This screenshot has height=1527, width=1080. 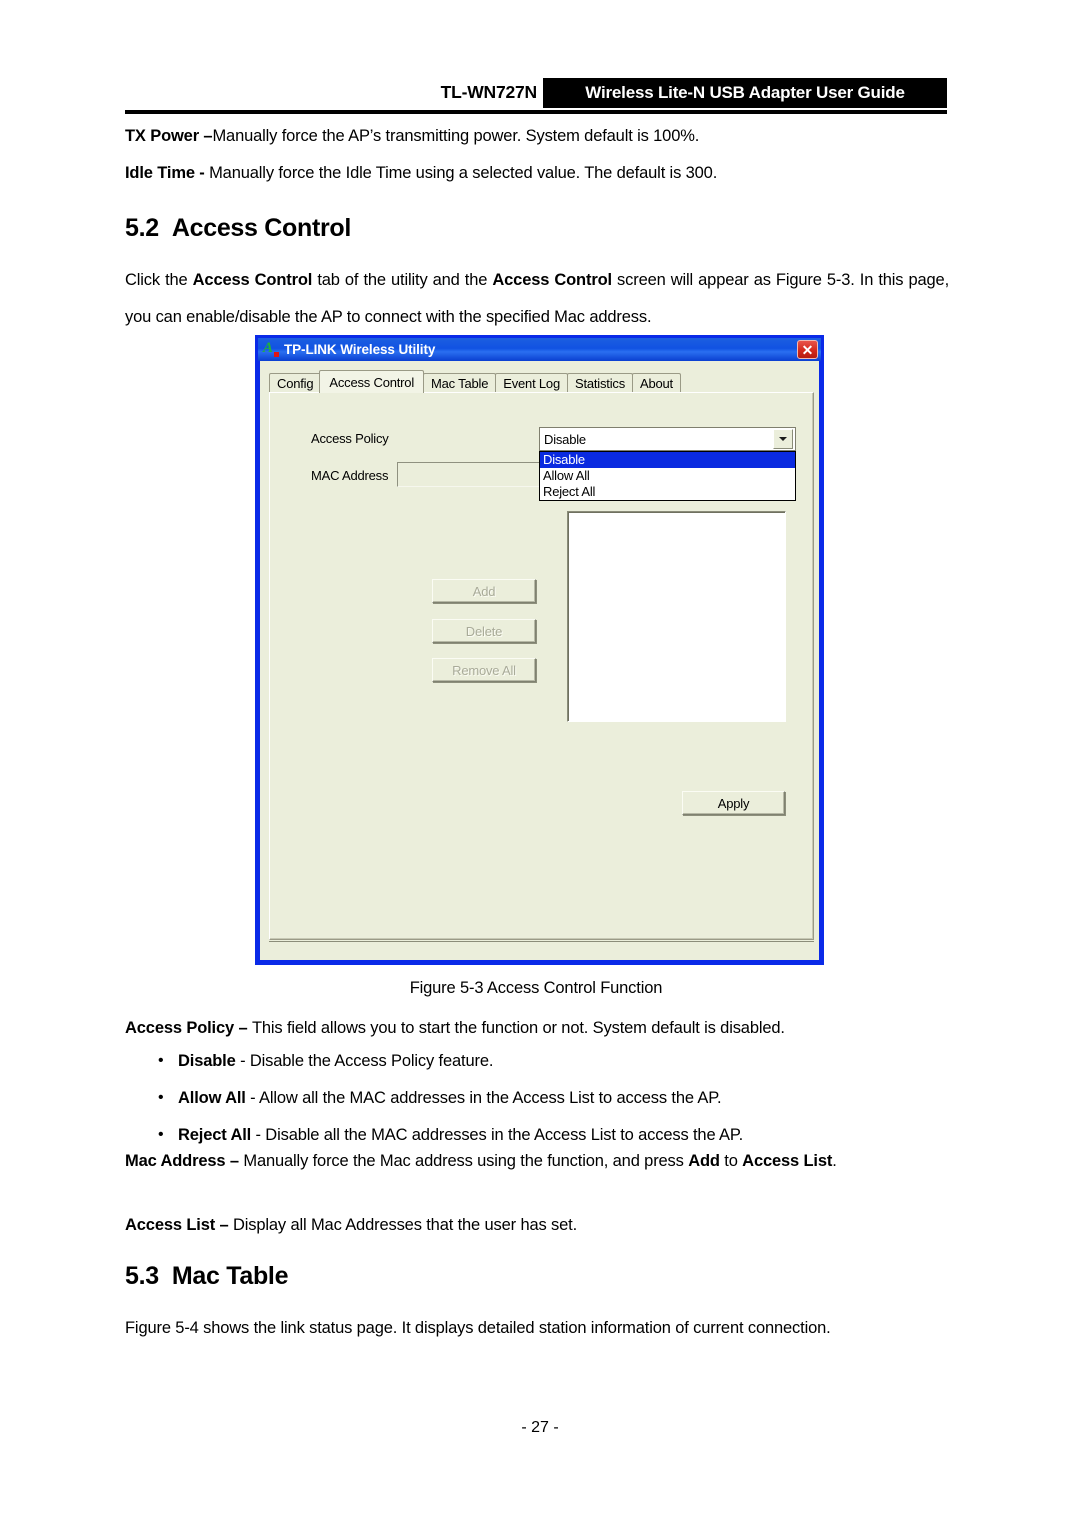 I want to click on section-heading-5-2: 5.2 Access Control, so click(x=238, y=228).